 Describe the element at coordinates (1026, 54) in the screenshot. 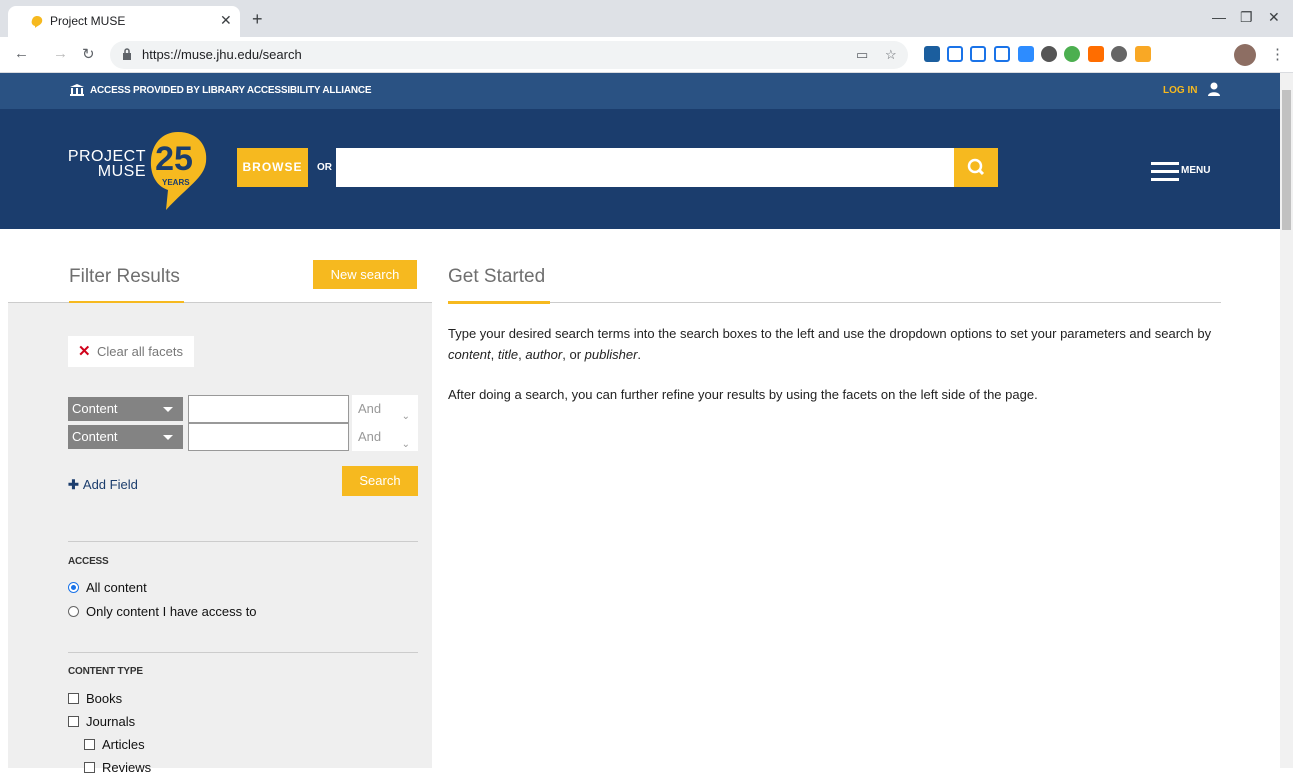

I see `zoom-extension-icon` at that location.